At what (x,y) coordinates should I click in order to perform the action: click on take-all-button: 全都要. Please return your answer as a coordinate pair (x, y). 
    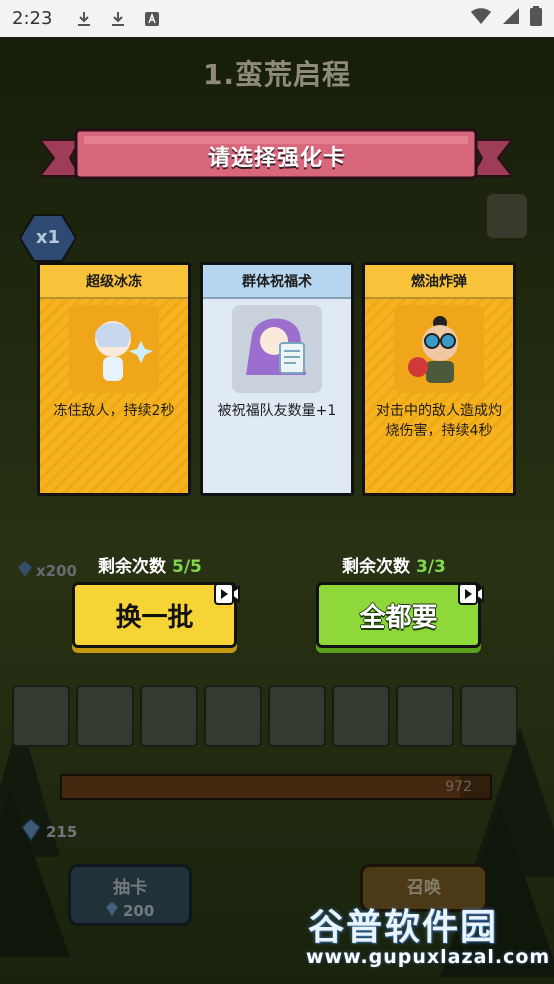
    Looking at the image, I should click on (398, 615).